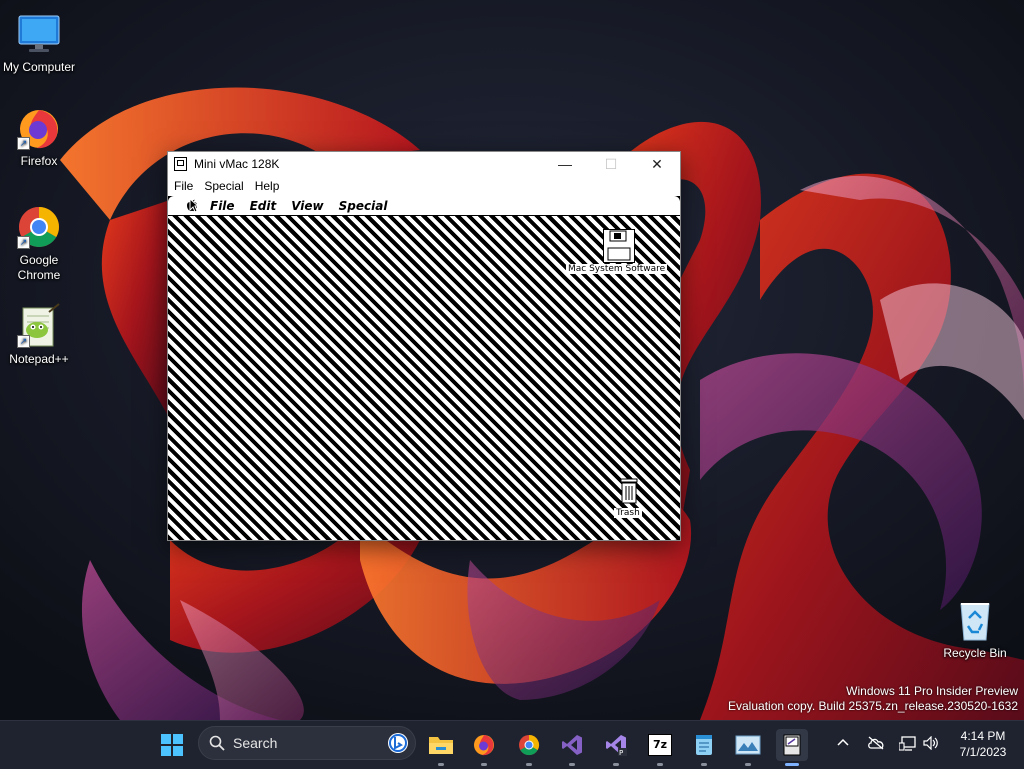  I want to click on mac-menu-edit: Edit, so click(263, 206).